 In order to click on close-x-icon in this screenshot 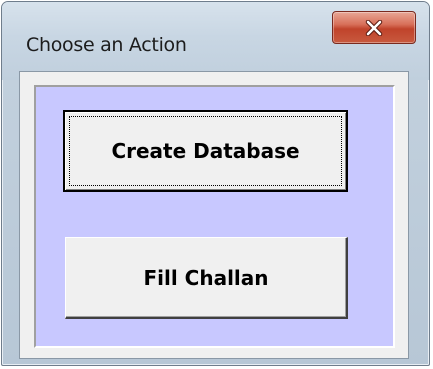, I will do `click(374, 27)`.